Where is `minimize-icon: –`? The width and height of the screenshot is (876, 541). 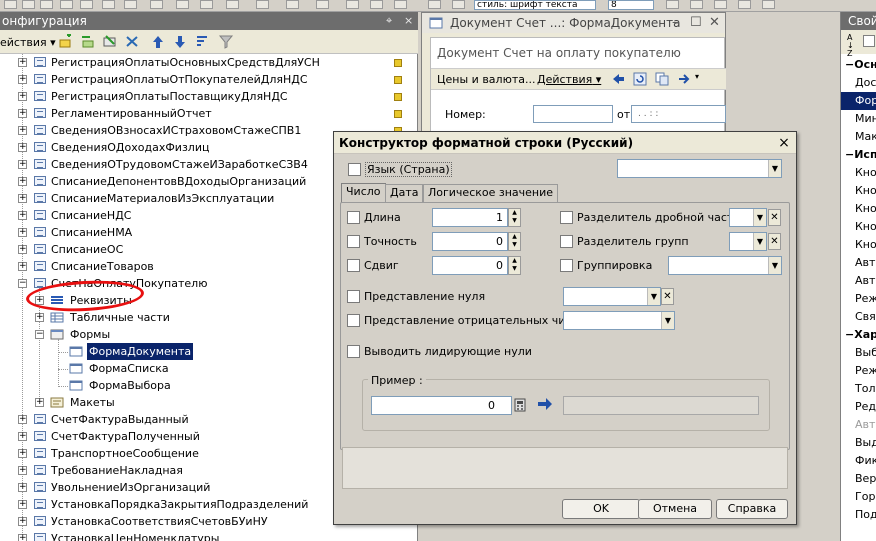
minimize-icon: – is located at coordinates (675, 23).